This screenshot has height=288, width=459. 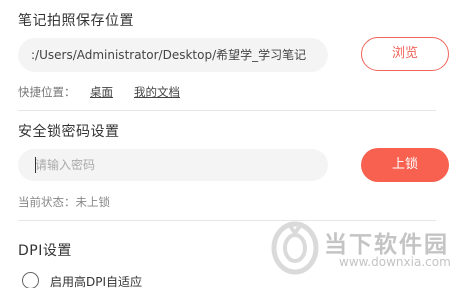 I want to click on high-dpi-radio, so click(x=30, y=280).